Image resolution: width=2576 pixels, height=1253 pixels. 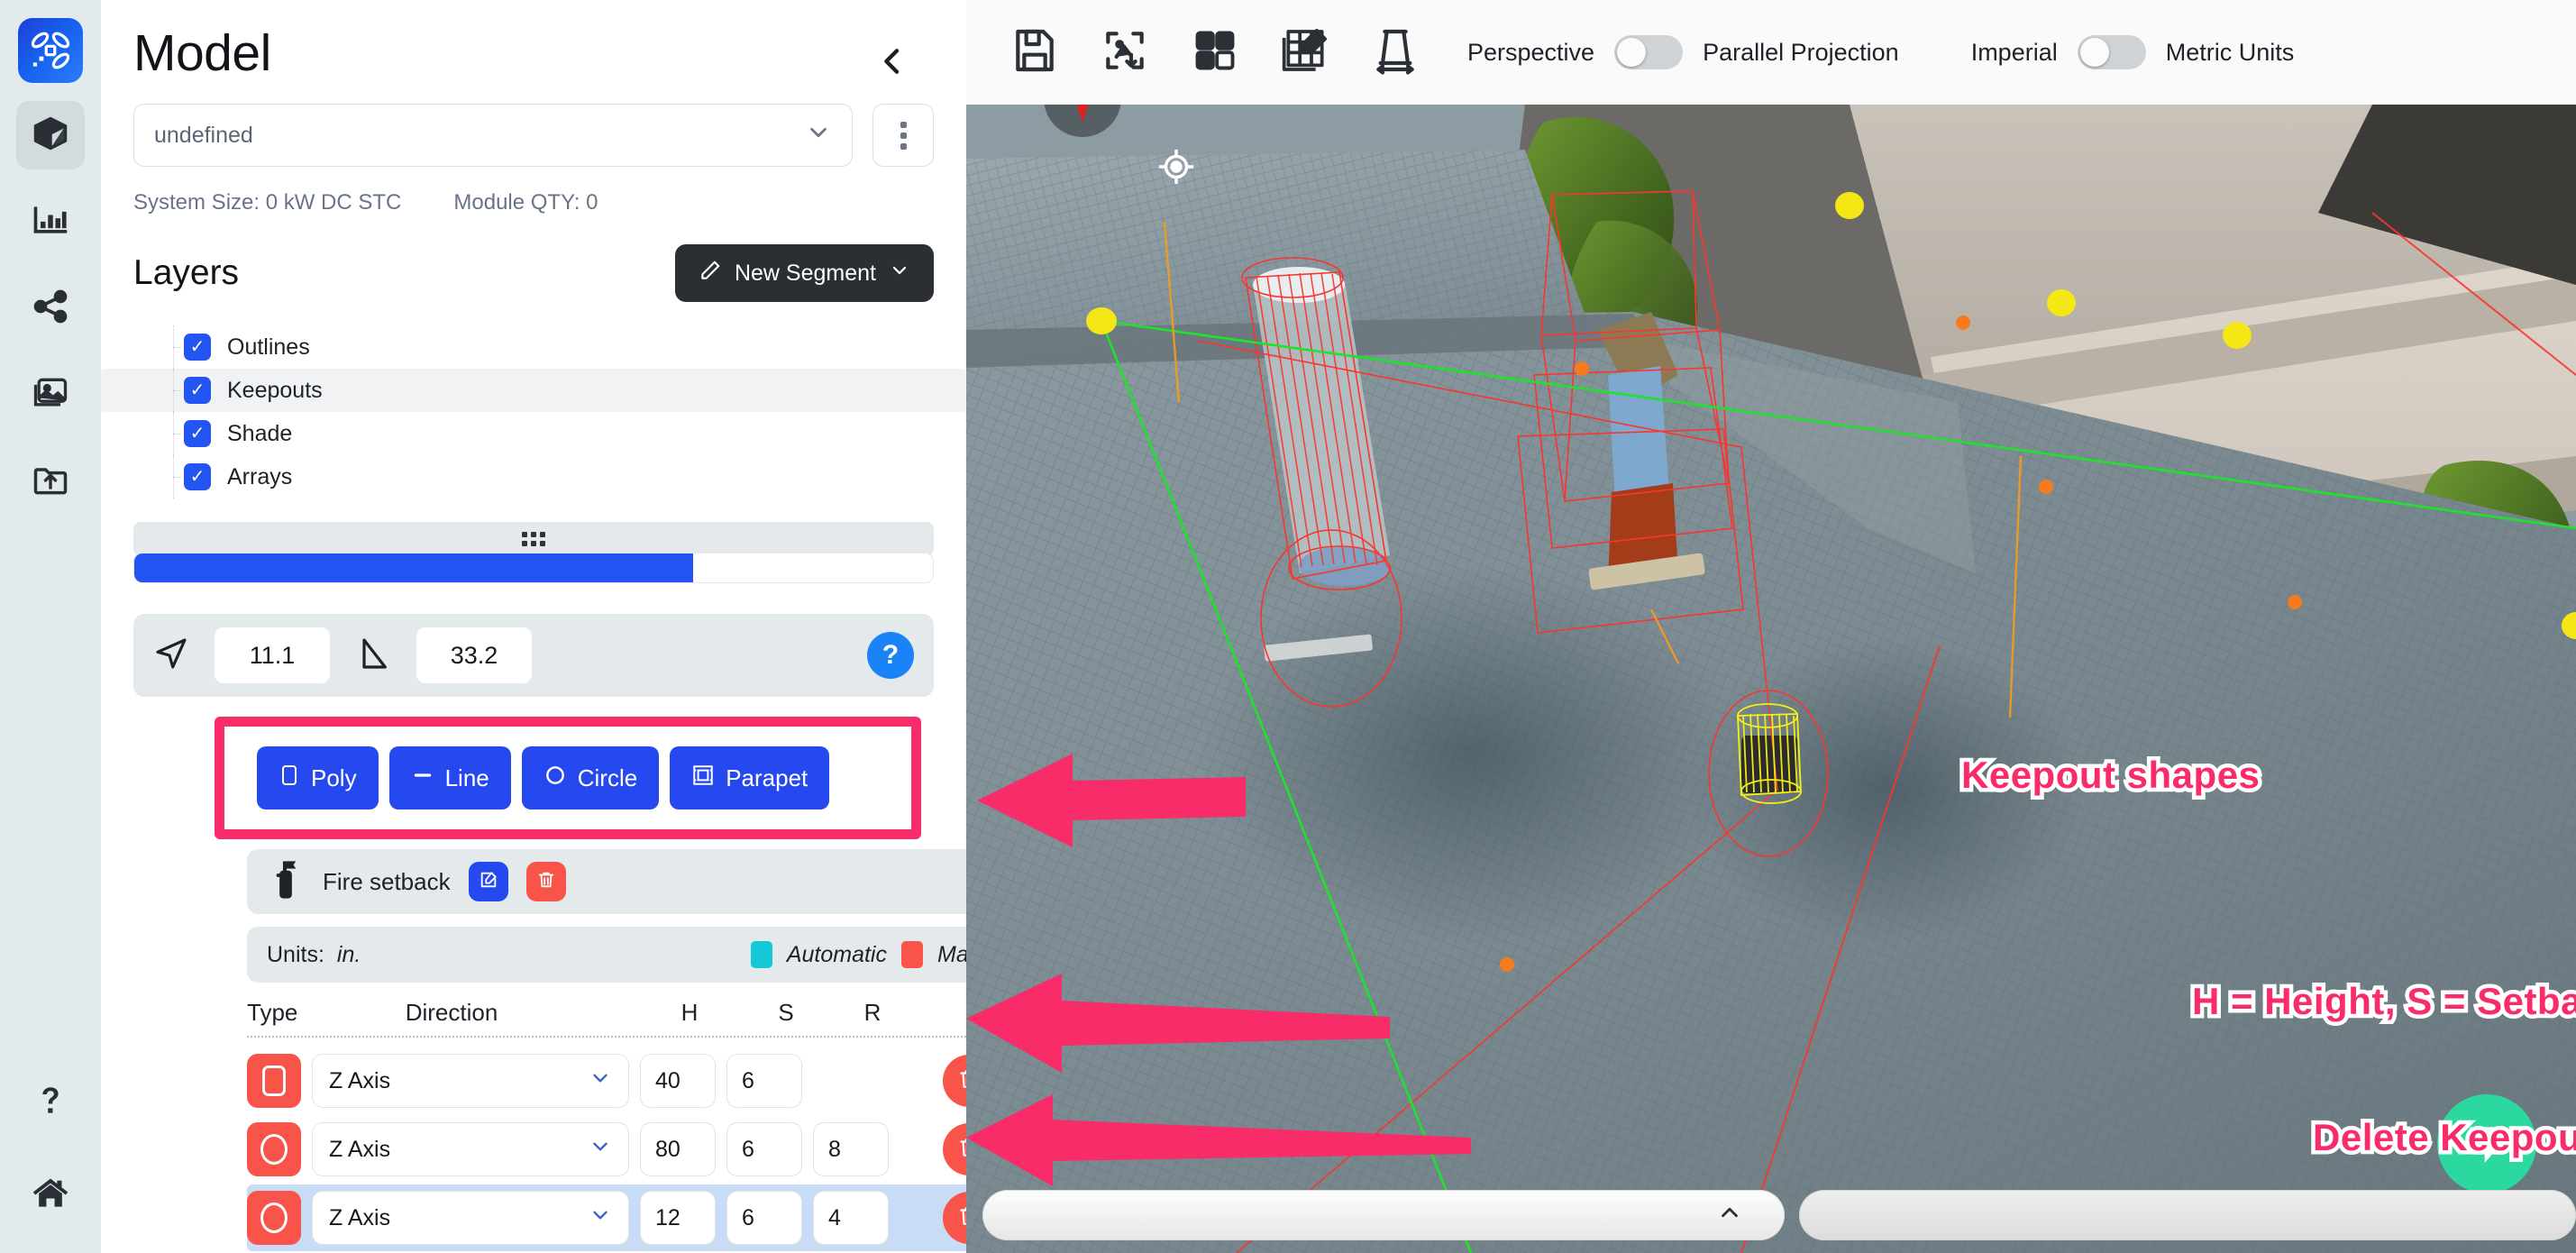 I want to click on height-input: 12, so click(x=678, y=1218).